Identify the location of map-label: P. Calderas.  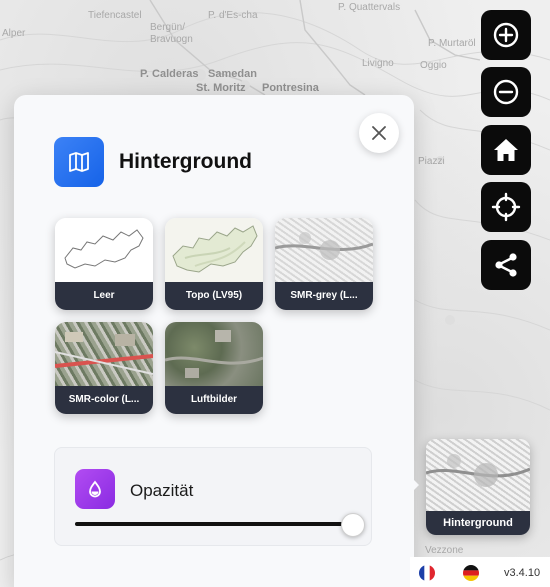
(169, 74).